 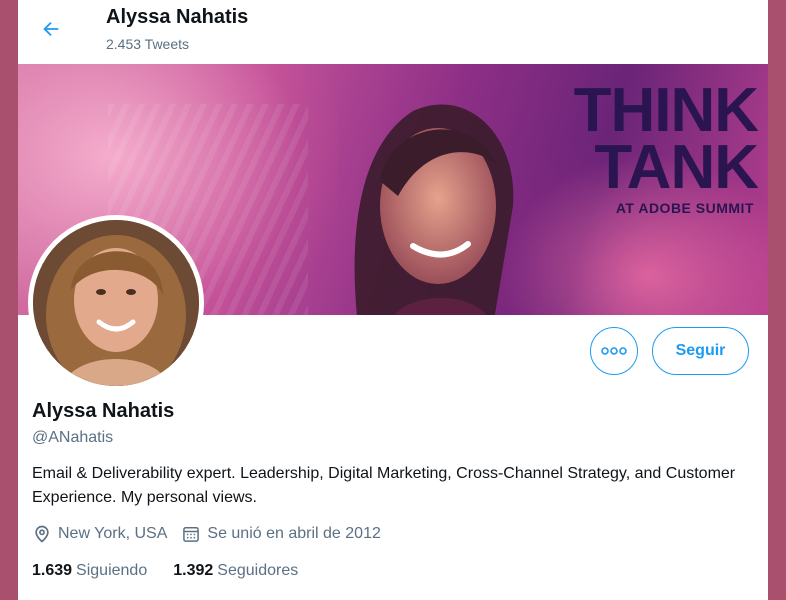 I want to click on followers-link: 1.392 Seguidores, so click(x=235, y=571).